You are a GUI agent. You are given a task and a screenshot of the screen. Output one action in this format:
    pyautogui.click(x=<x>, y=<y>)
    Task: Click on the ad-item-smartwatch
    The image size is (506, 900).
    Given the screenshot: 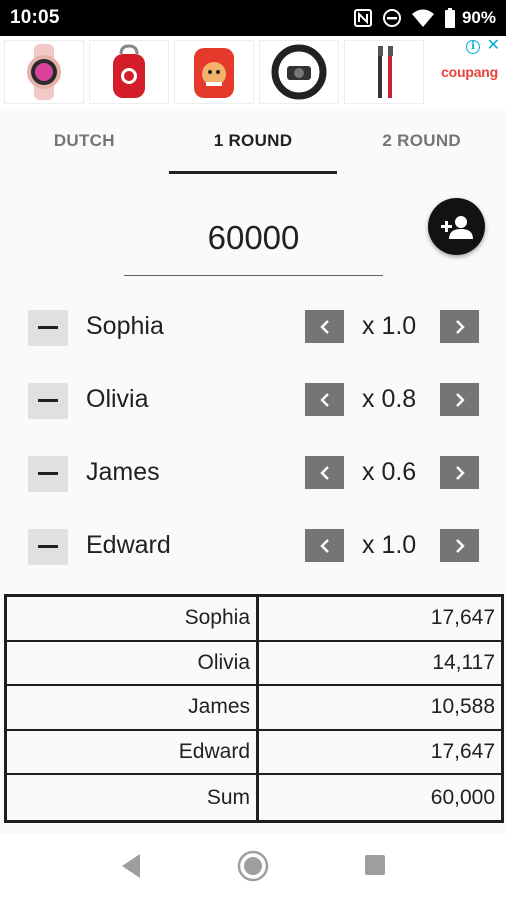 What is the action you would take?
    pyautogui.click(x=44, y=72)
    